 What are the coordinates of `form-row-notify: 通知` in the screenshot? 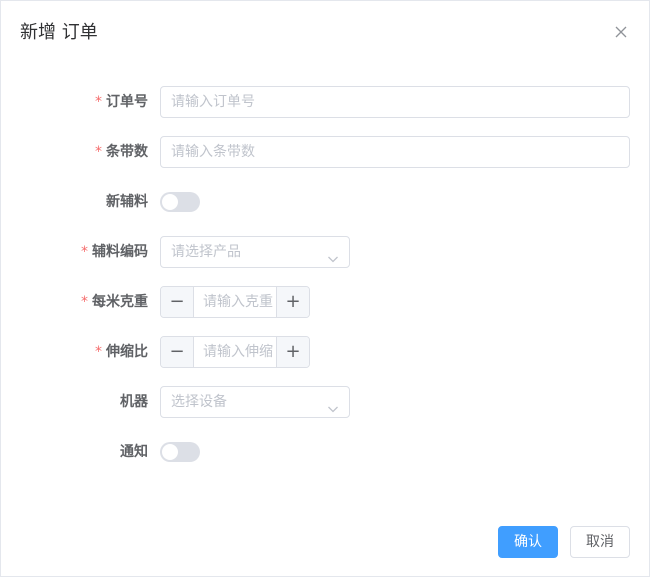 It's located at (325, 452).